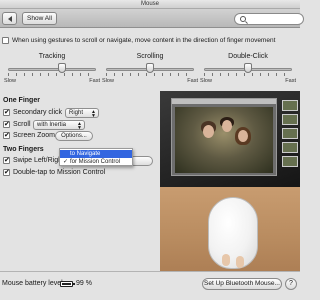 The width and height of the screenshot is (320, 300). What do you see at coordinates (6, 172) in the screenshot?
I see `double-tap-checkbox` at bounding box center [6, 172].